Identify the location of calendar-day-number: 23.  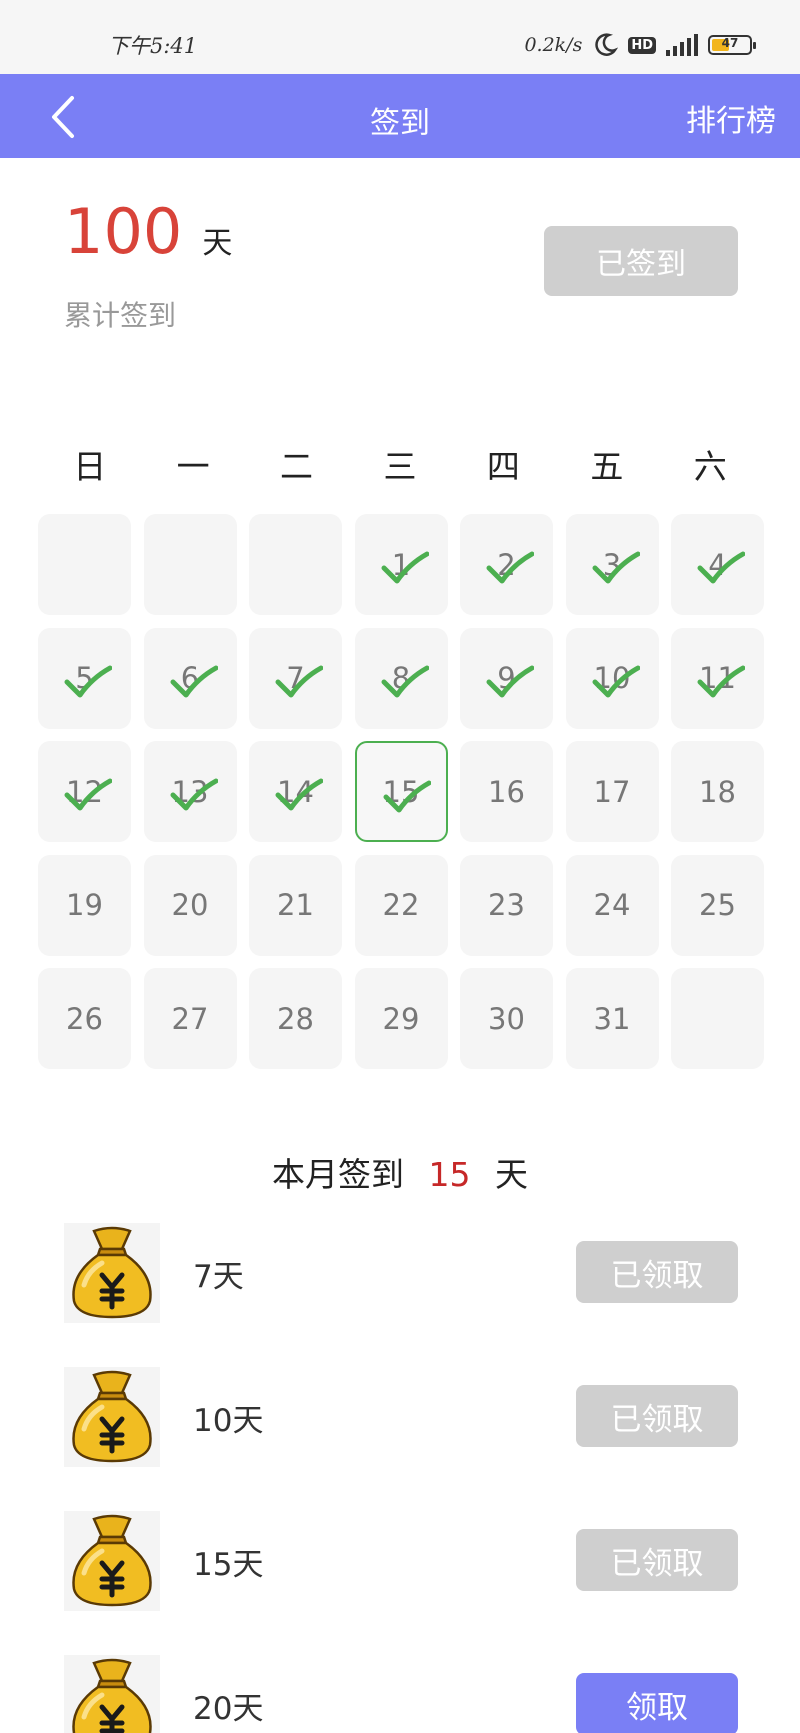
(506, 905).